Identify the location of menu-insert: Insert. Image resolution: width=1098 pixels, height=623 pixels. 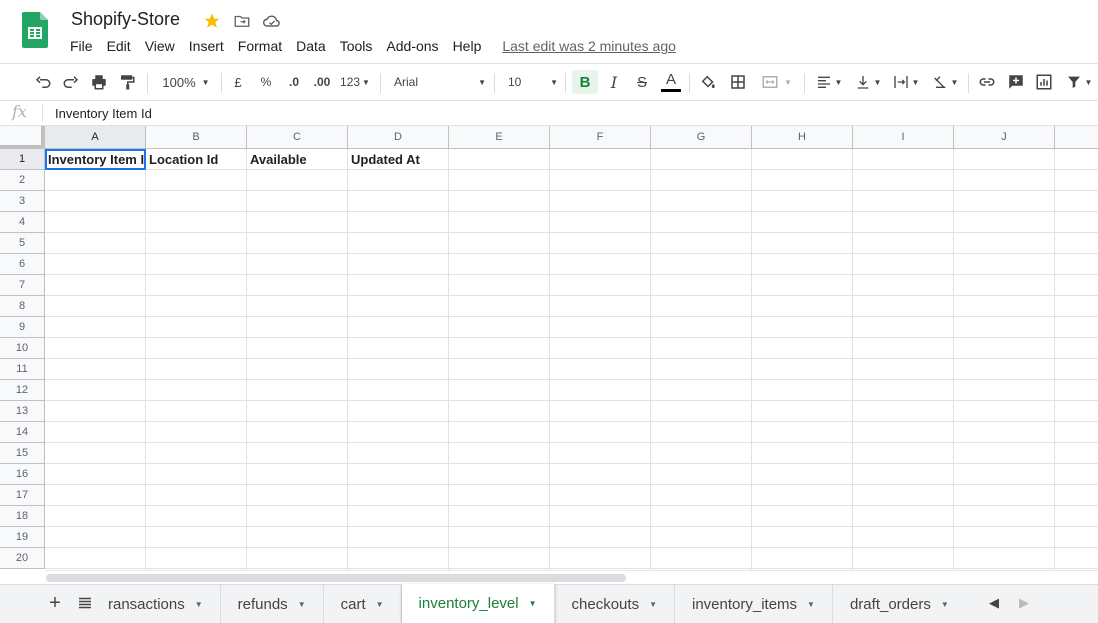
(206, 46).